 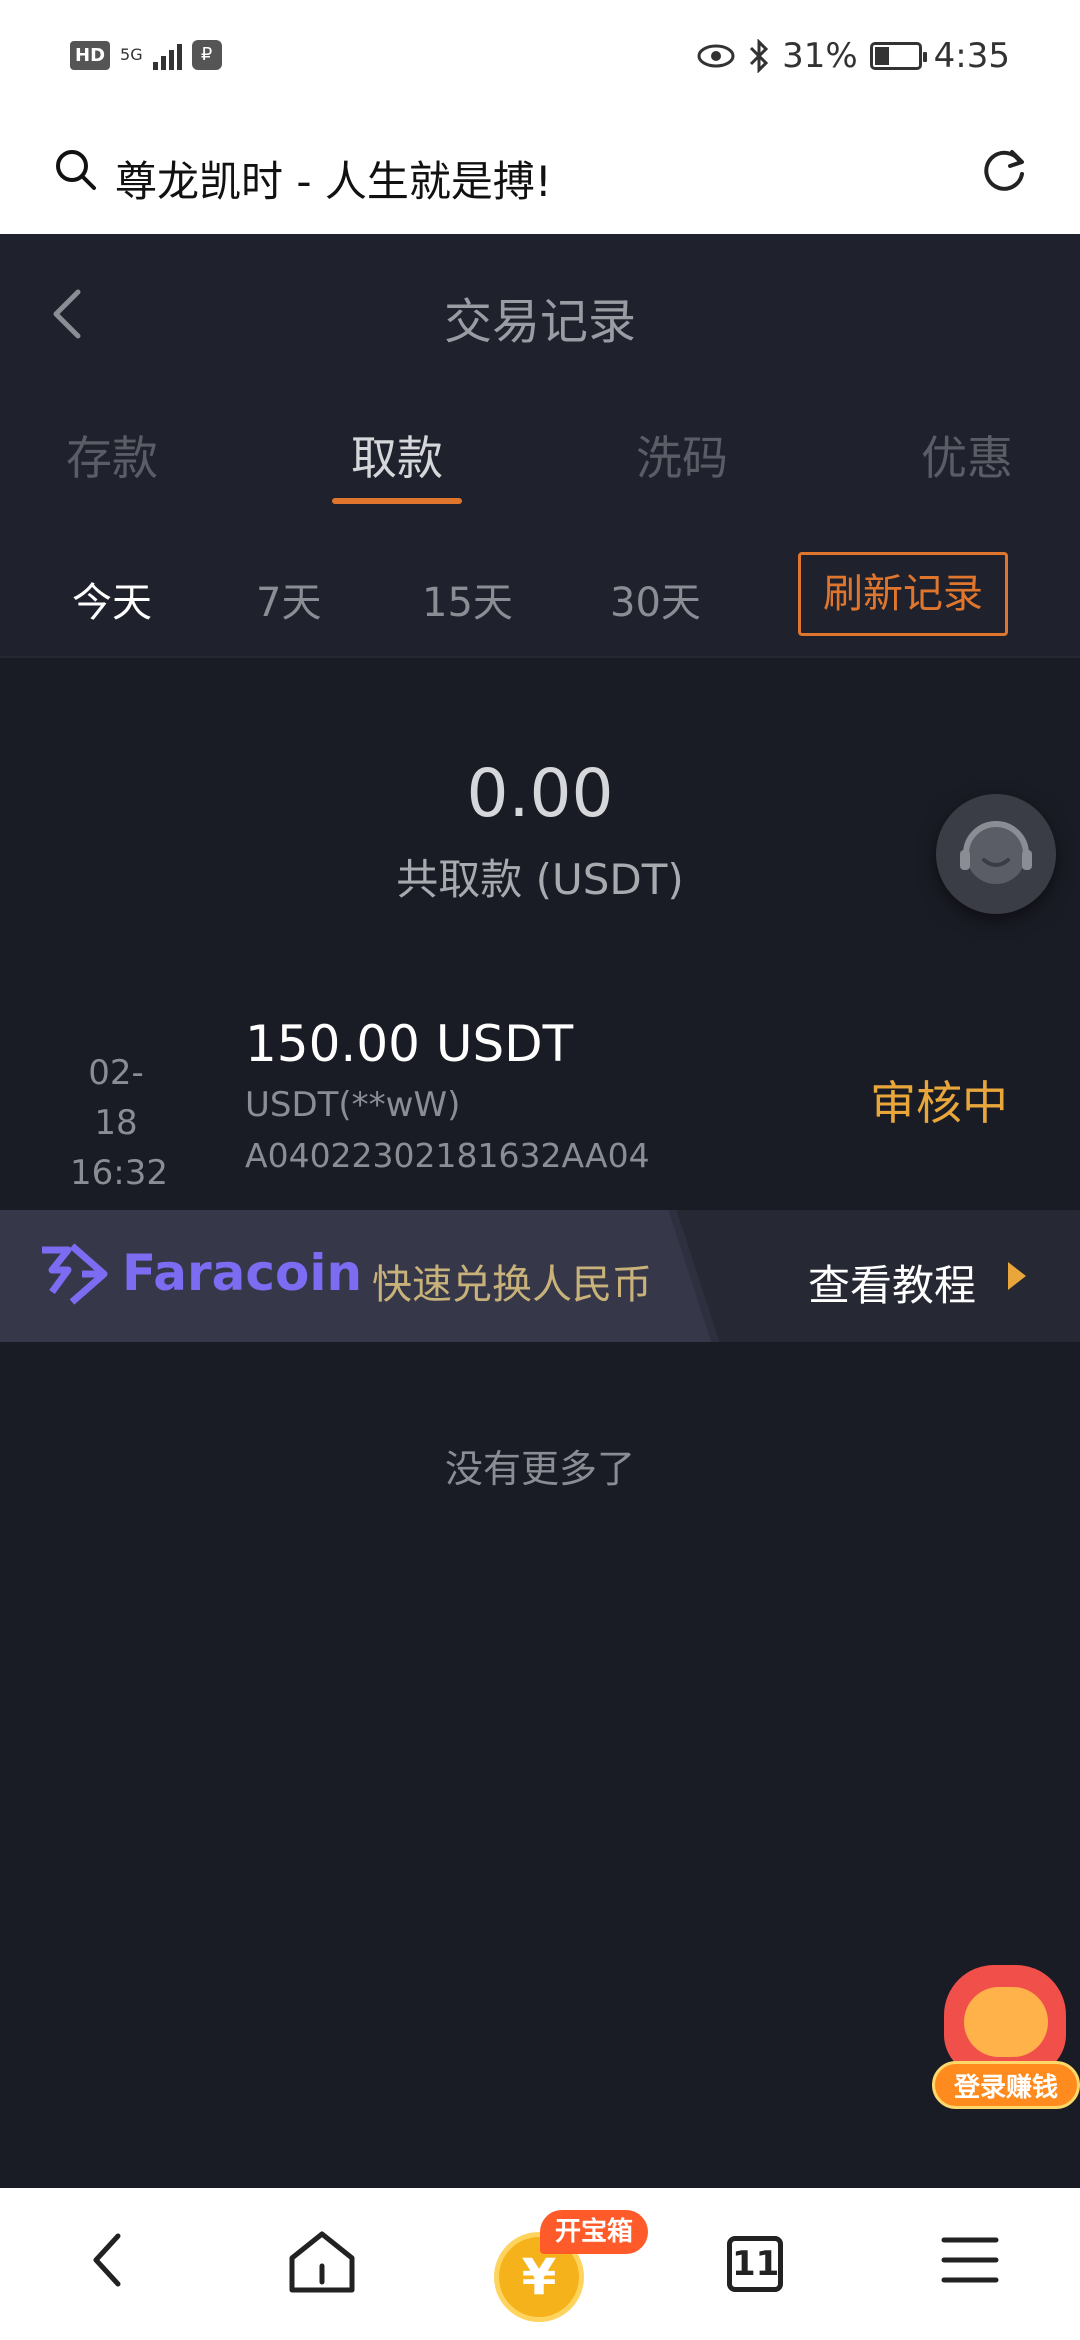 I want to click on search-icon, so click(x=76, y=170).